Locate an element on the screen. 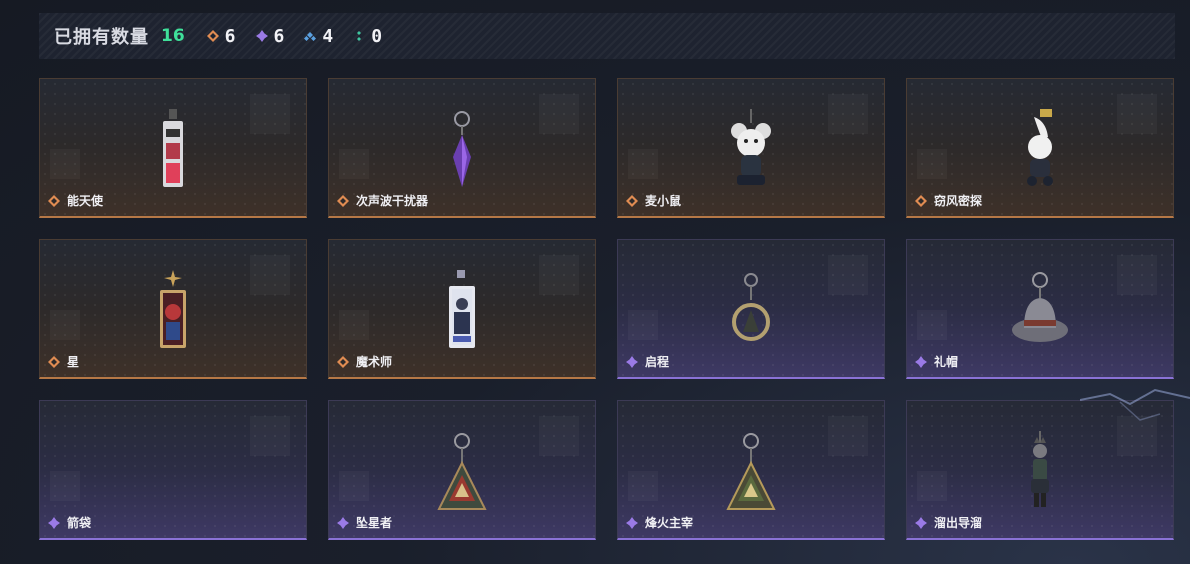  rabbit-pendant-icon is located at coordinates (1040, 149).